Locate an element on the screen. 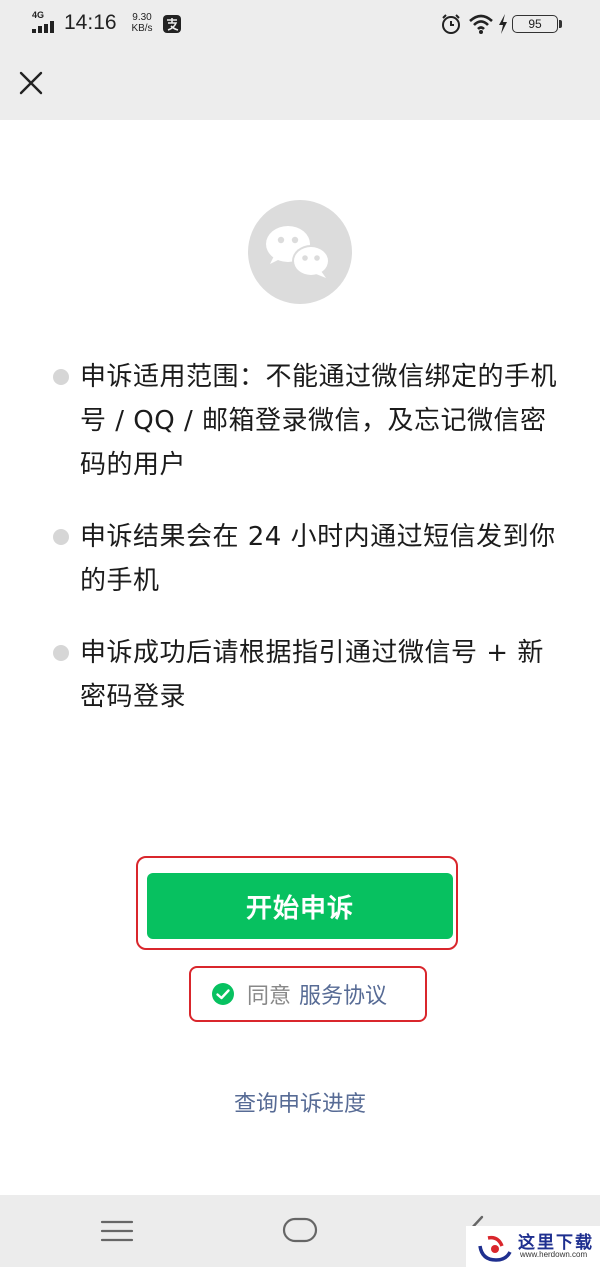 Image resolution: width=600 pixels, height=1267 pixels. status-bar: 4G 14:16 9.30 KB/s 95 is located at coordinates (300, 25).